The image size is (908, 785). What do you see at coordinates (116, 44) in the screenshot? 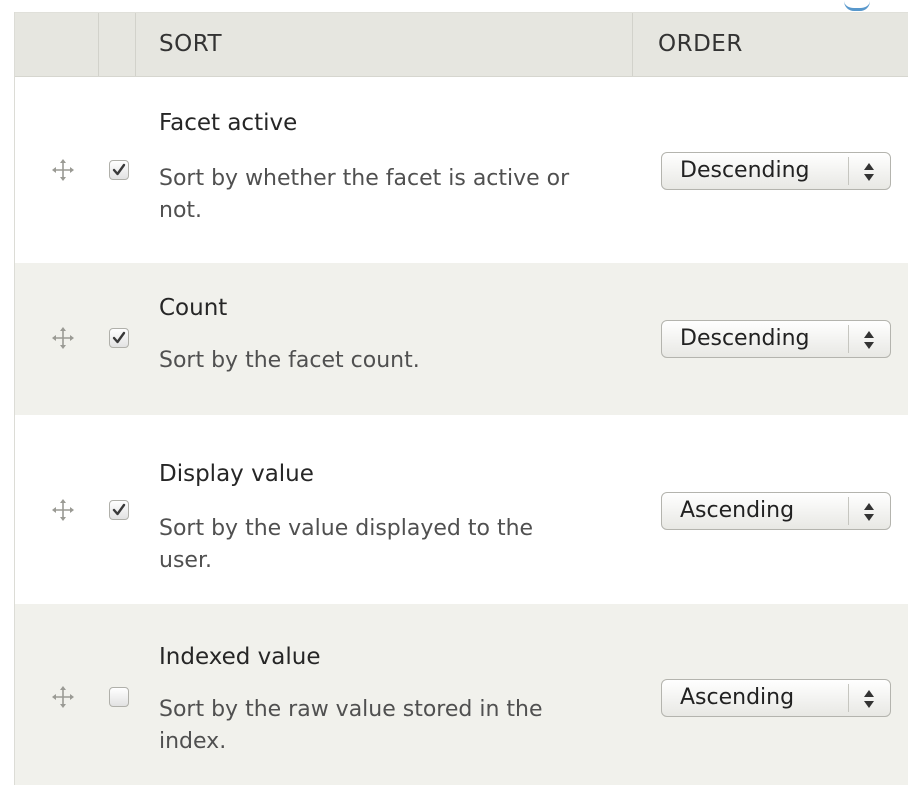
I see `header-checkbox-column` at bounding box center [116, 44].